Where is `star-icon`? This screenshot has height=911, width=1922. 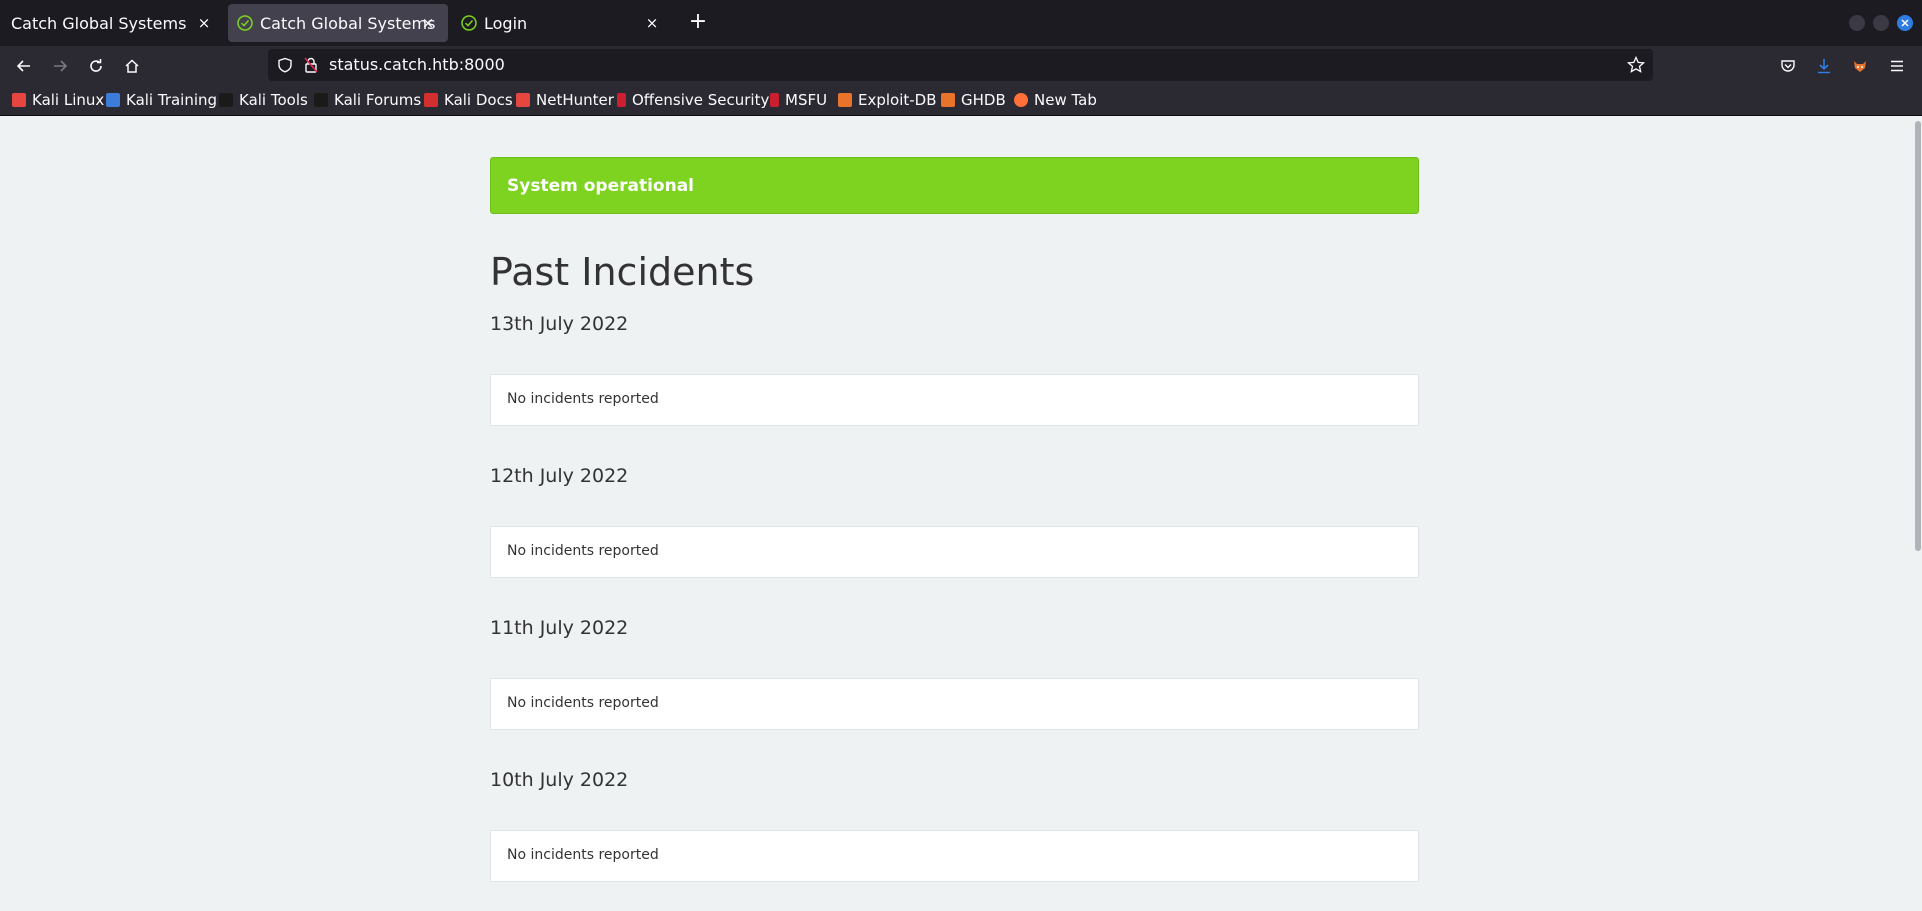 star-icon is located at coordinates (1636, 65).